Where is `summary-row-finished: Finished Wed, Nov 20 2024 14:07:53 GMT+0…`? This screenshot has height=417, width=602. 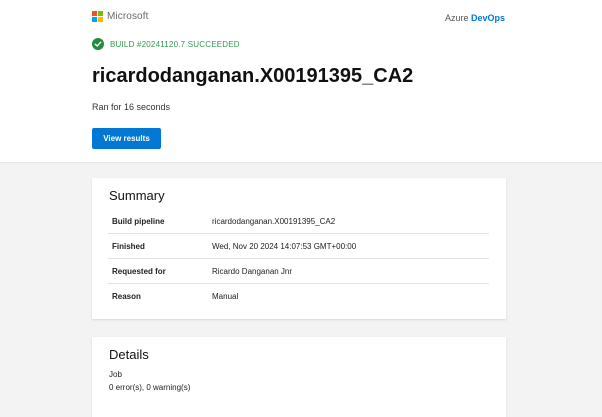
summary-row-finished: Finished Wed, Nov 20 2024 14:07:53 GMT+0… is located at coordinates (298, 246).